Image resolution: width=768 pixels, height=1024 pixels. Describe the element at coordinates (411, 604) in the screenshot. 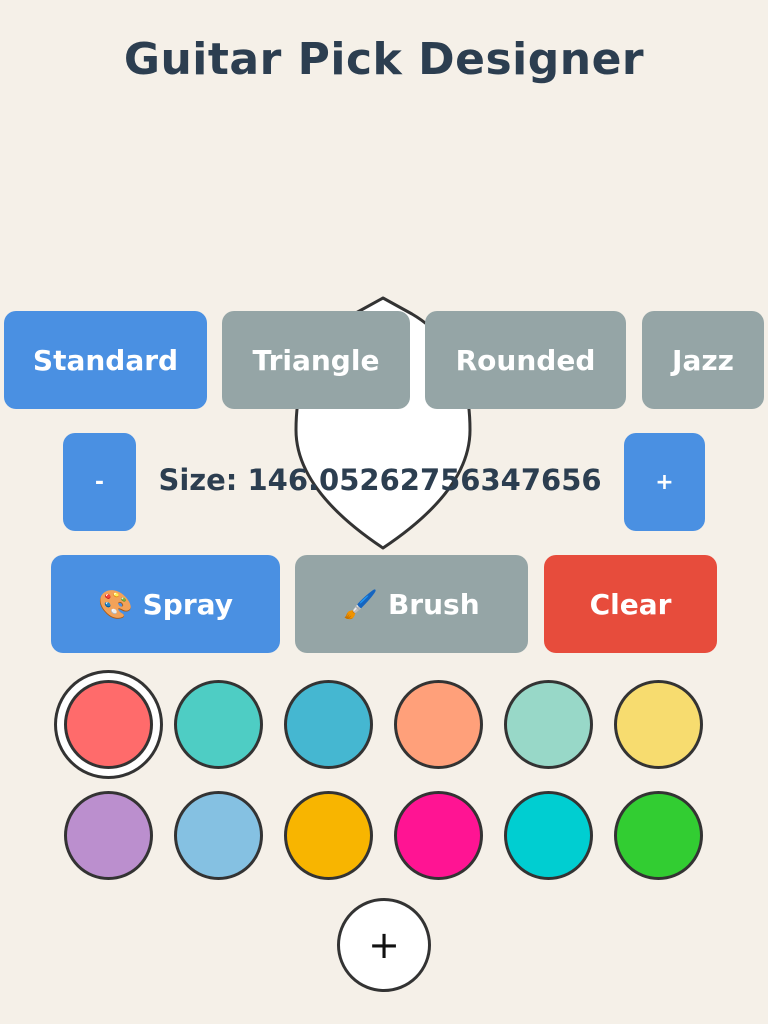

I see `brush-tool-button: 🖌️ Brush` at that location.